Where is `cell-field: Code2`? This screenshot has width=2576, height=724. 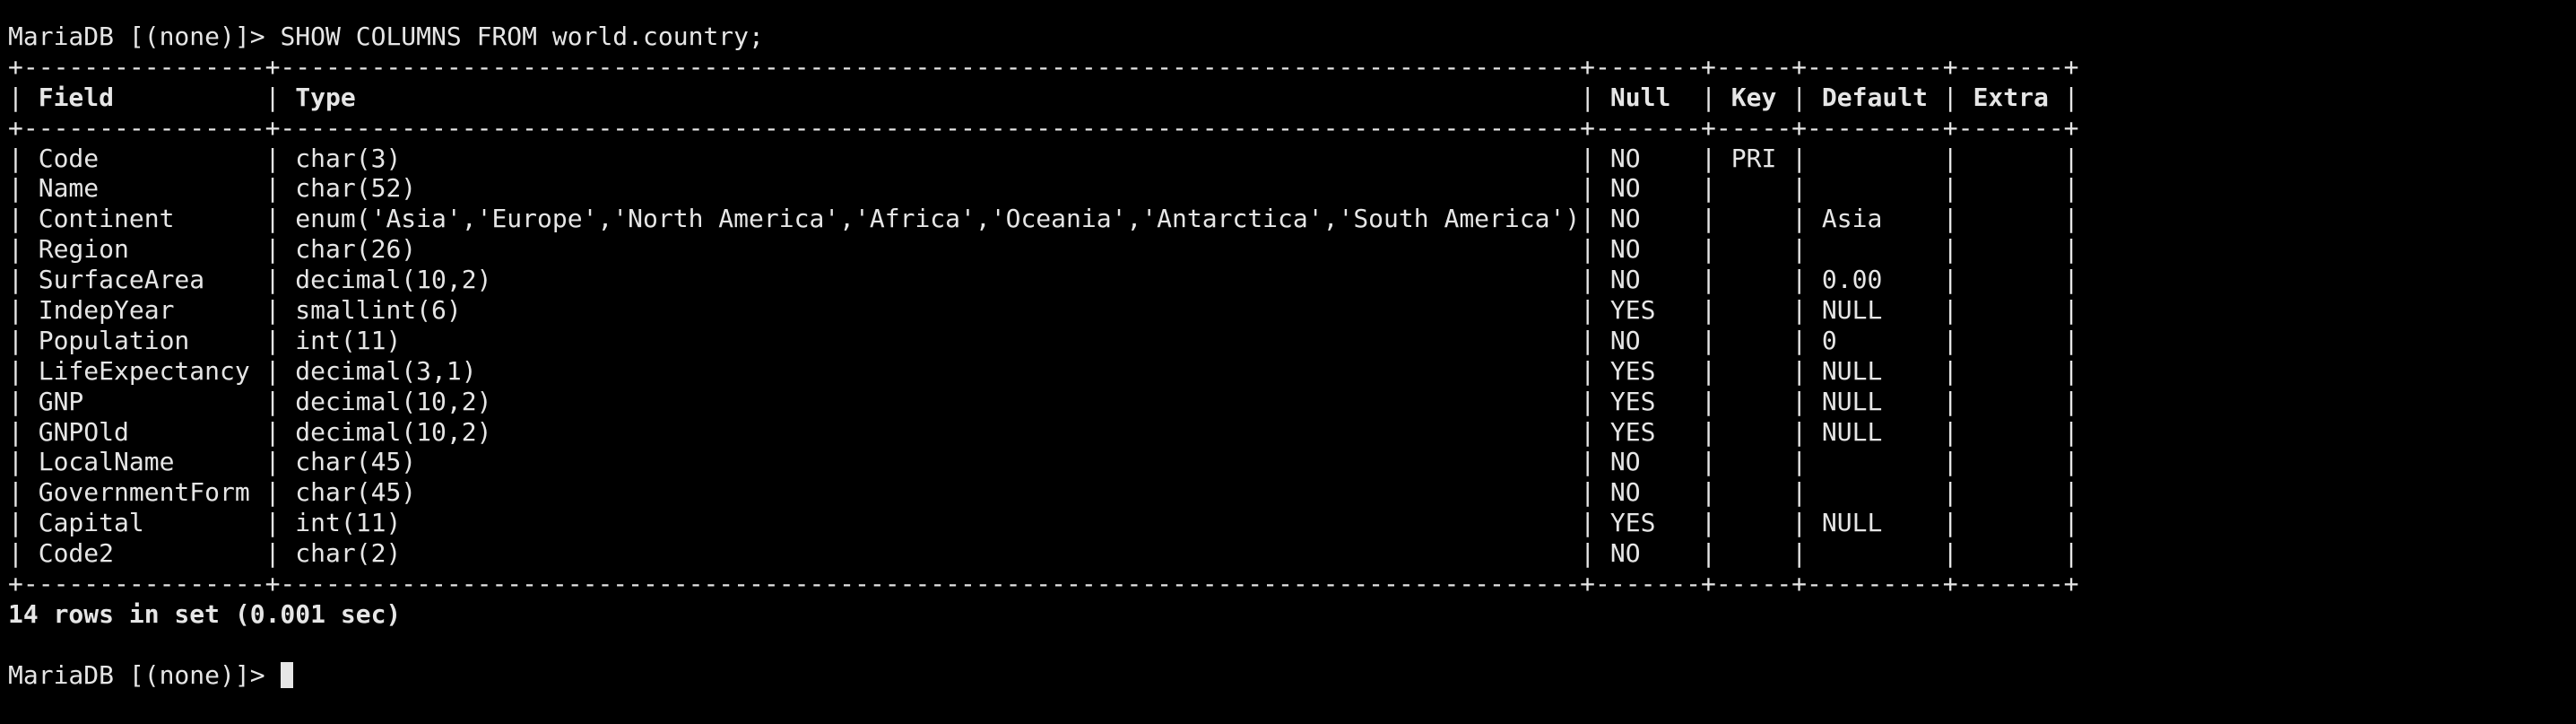
cell-field: Code2 is located at coordinates (143, 553).